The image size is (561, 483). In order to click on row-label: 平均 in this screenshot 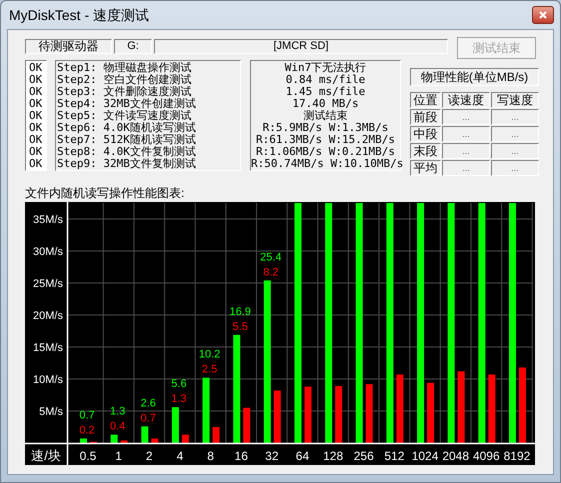, I will do `click(425, 168)`.